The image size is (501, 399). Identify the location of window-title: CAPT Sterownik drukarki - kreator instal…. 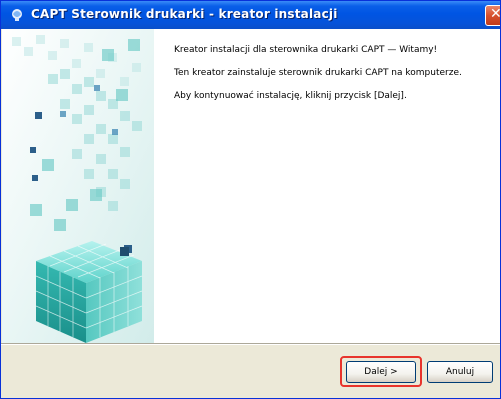
(184, 14).